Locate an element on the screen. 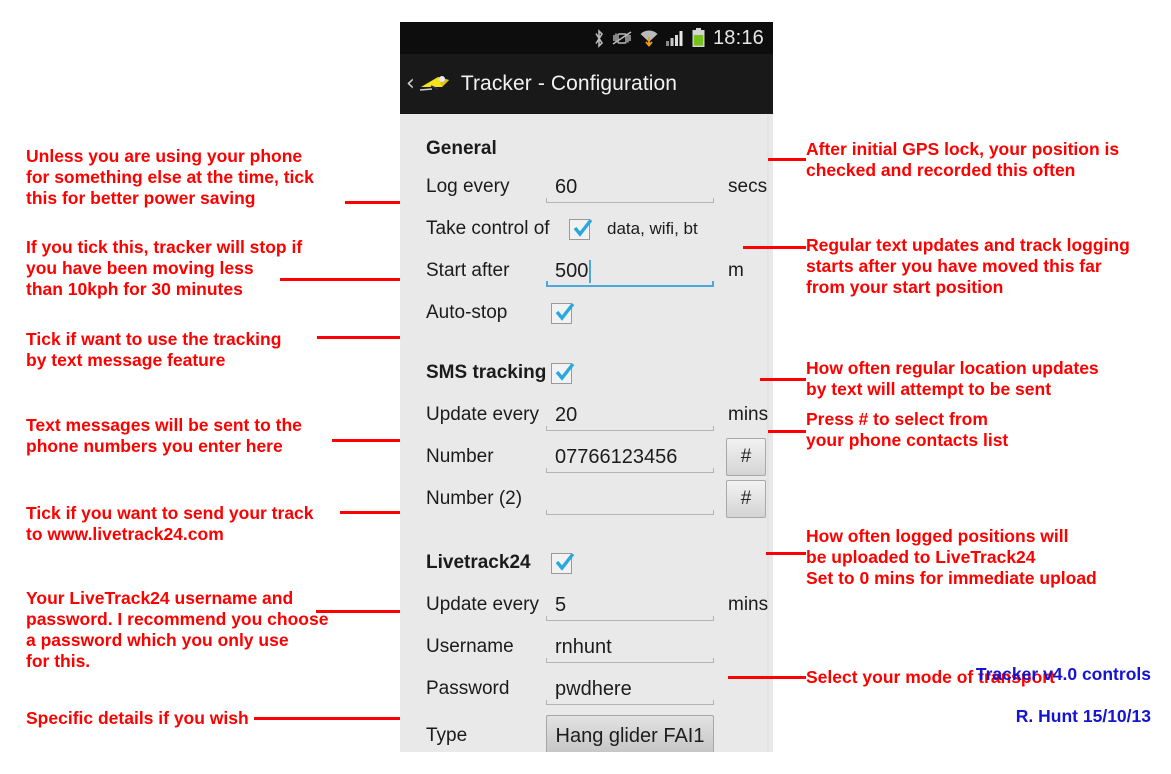 The width and height of the screenshot is (1171, 774). label-sms-number: Number is located at coordinates (460, 456).